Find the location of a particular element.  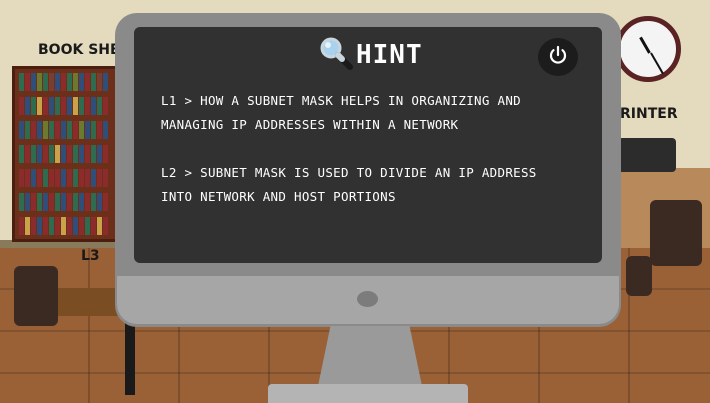

monitor-stand-neck is located at coordinates (370, 356).